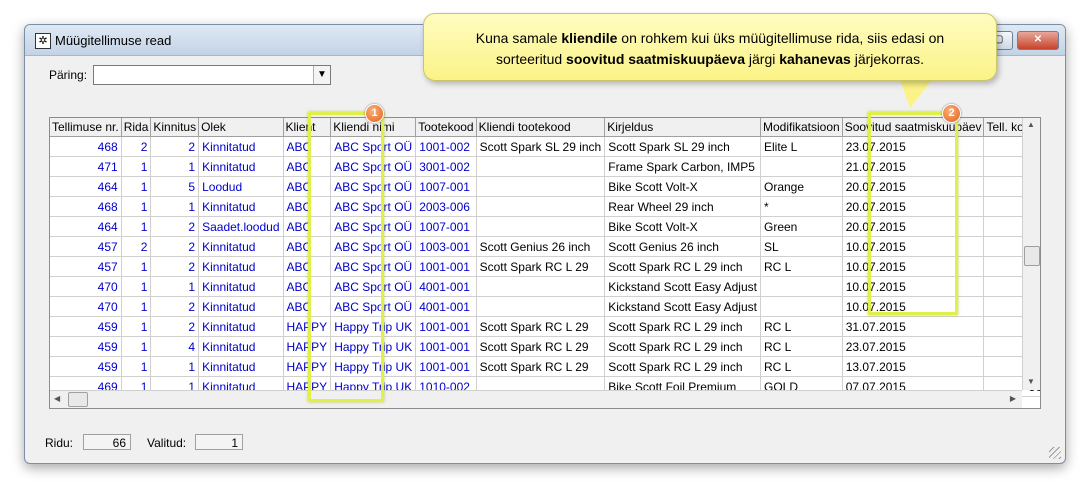 This screenshot has height=482, width=1088. Describe the element at coordinates (446, 146) in the screenshot. I see `table-cell: 1001-002` at that location.